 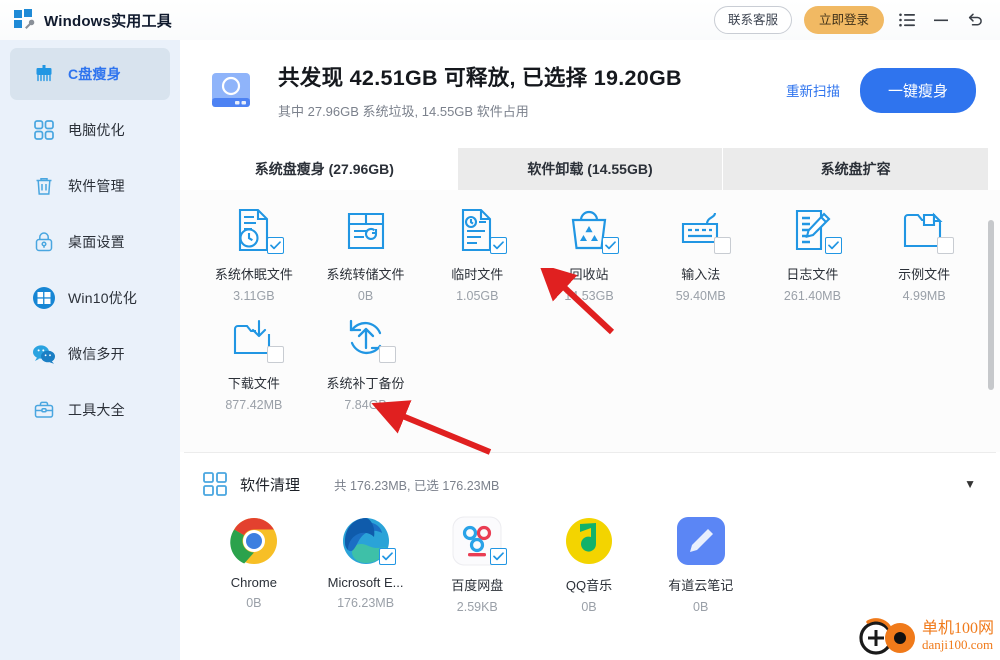 What do you see at coordinates (366, 230) in the screenshot?
I see `dump-file-icon` at bounding box center [366, 230].